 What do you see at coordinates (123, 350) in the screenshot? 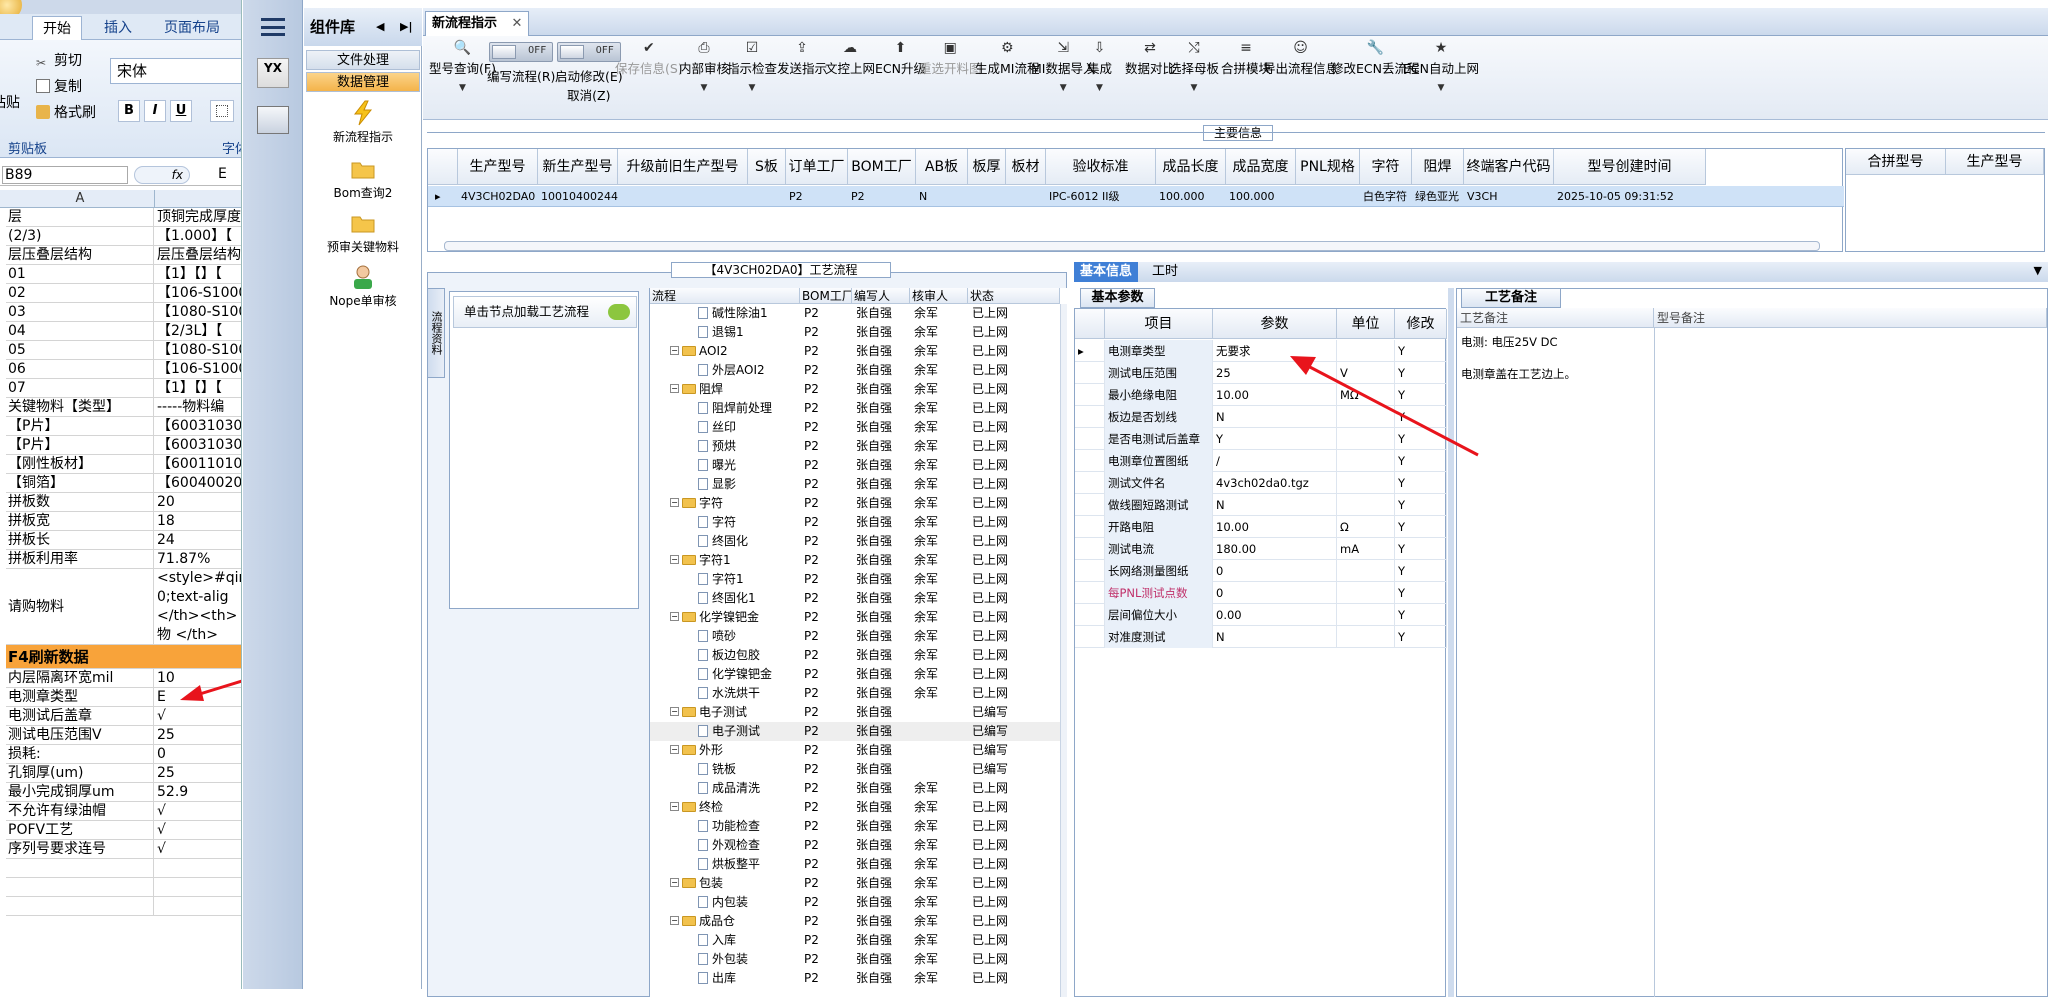
I see `table-row: 05 【1080-S100` at bounding box center [123, 350].